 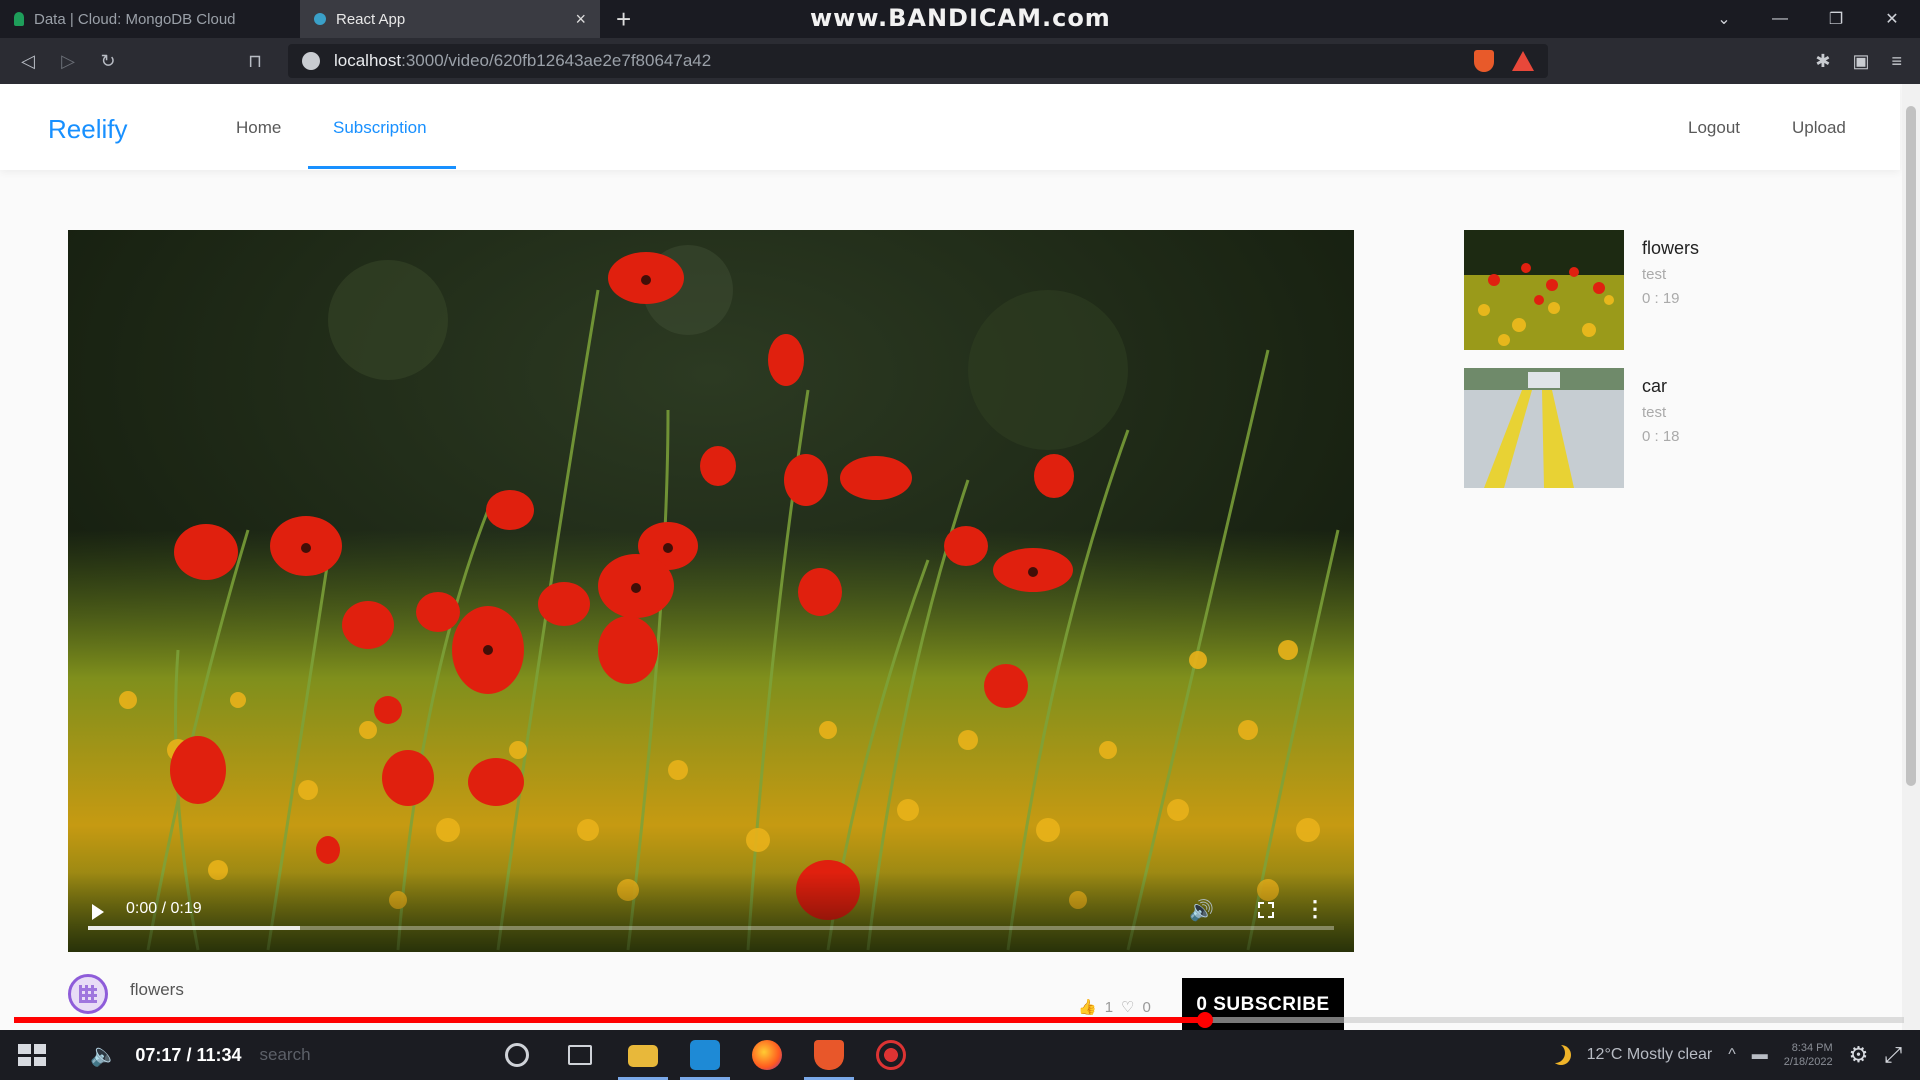 What do you see at coordinates (1650, 1055) in the screenshot?
I see `weather-text: 12°C Mostly clear` at bounding box center [1650, 1055].